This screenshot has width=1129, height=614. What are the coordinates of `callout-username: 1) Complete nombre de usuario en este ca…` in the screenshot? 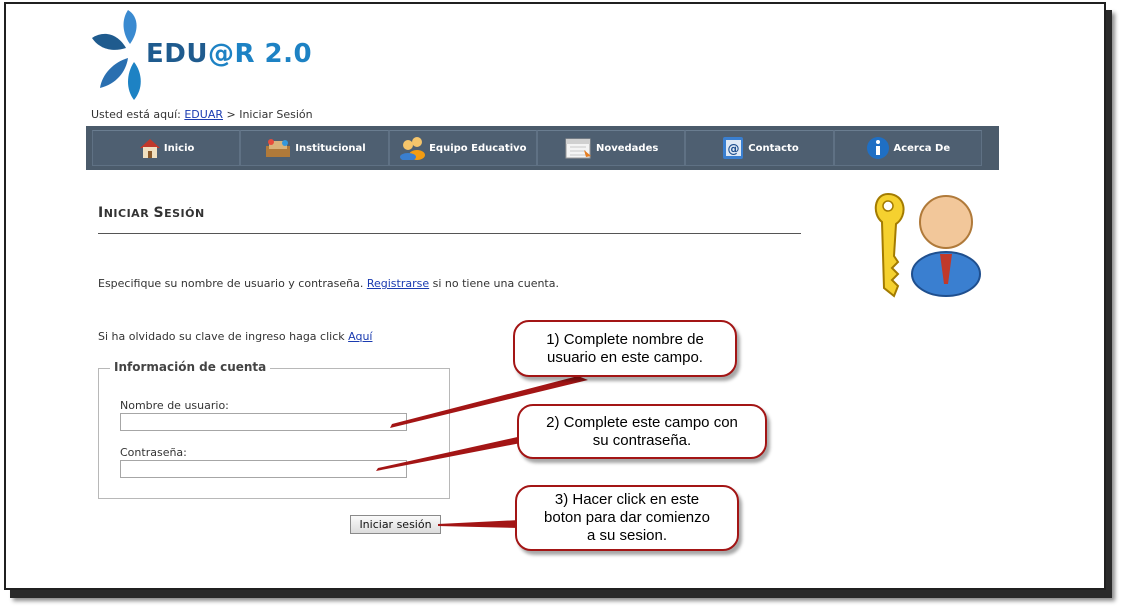 It's located at (625, 348).